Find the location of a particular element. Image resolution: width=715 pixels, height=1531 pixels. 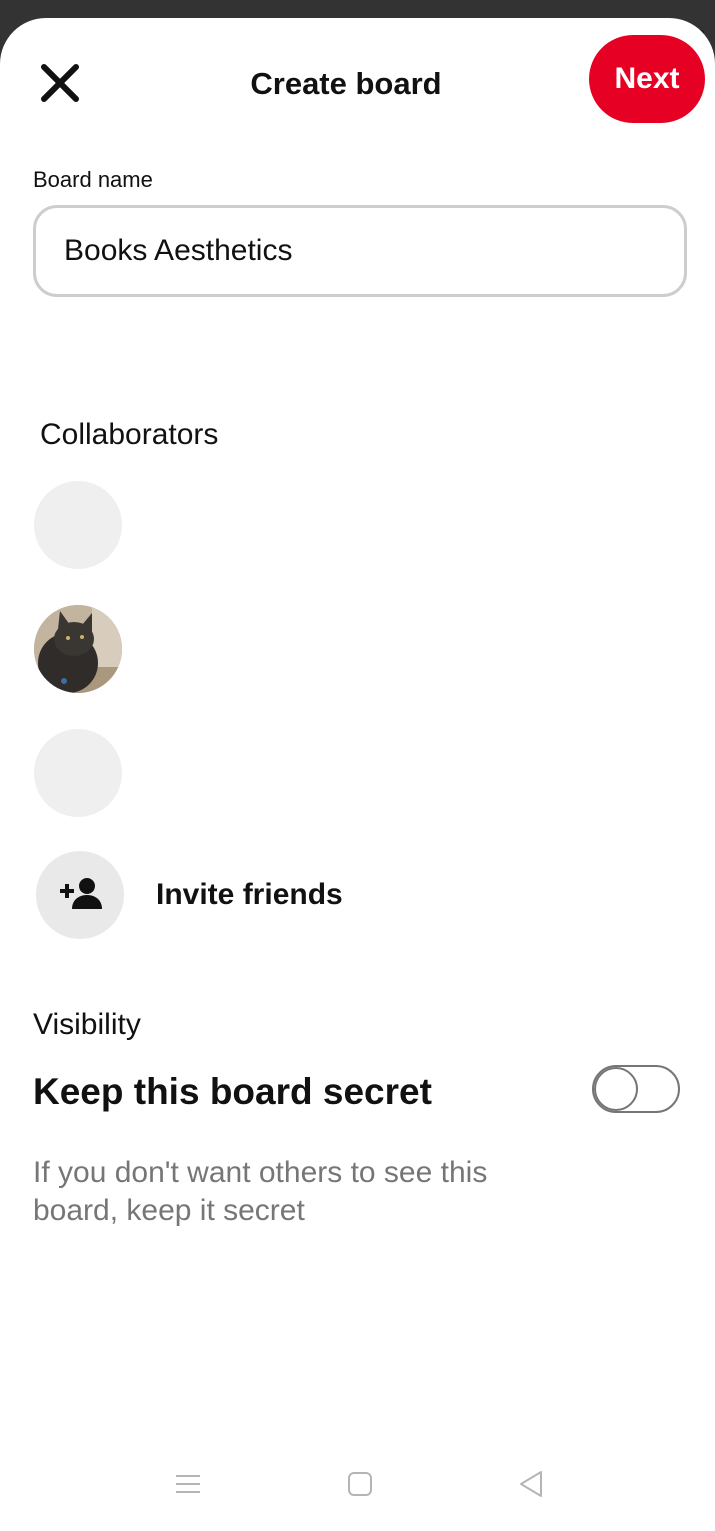

collaborator-avatar-cat is located at coordinates (78, 649).